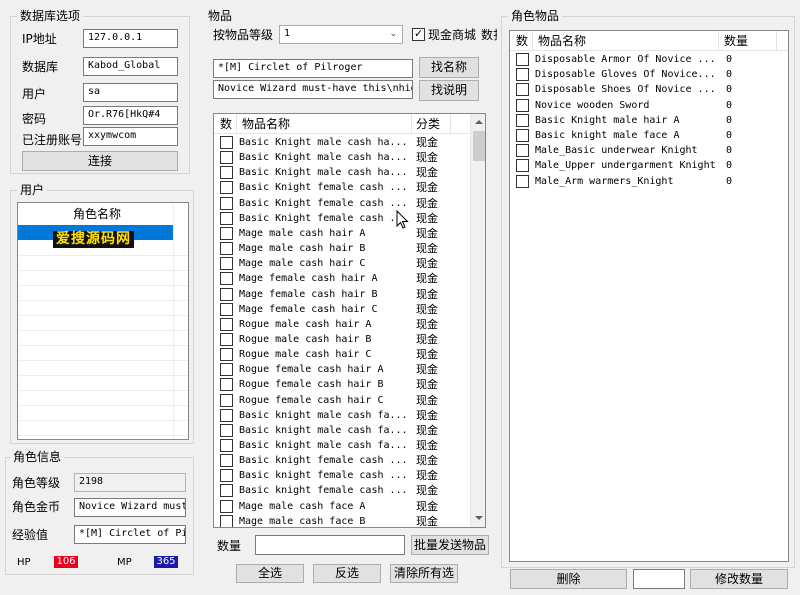  Describe the element at coordinates (479, 146) in the screenshot. I see `items-scroll-thumb` at that location.